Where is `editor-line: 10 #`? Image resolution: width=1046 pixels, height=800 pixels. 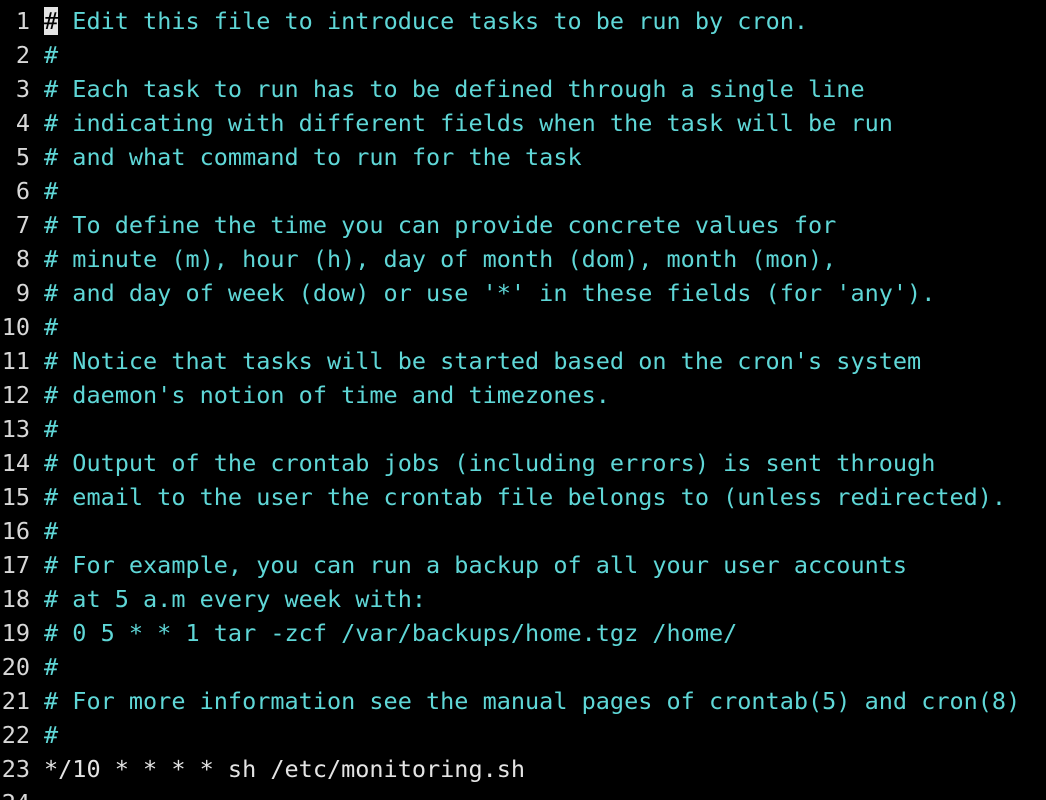 editor-line: 10 # is located at coordinates (523, 327).